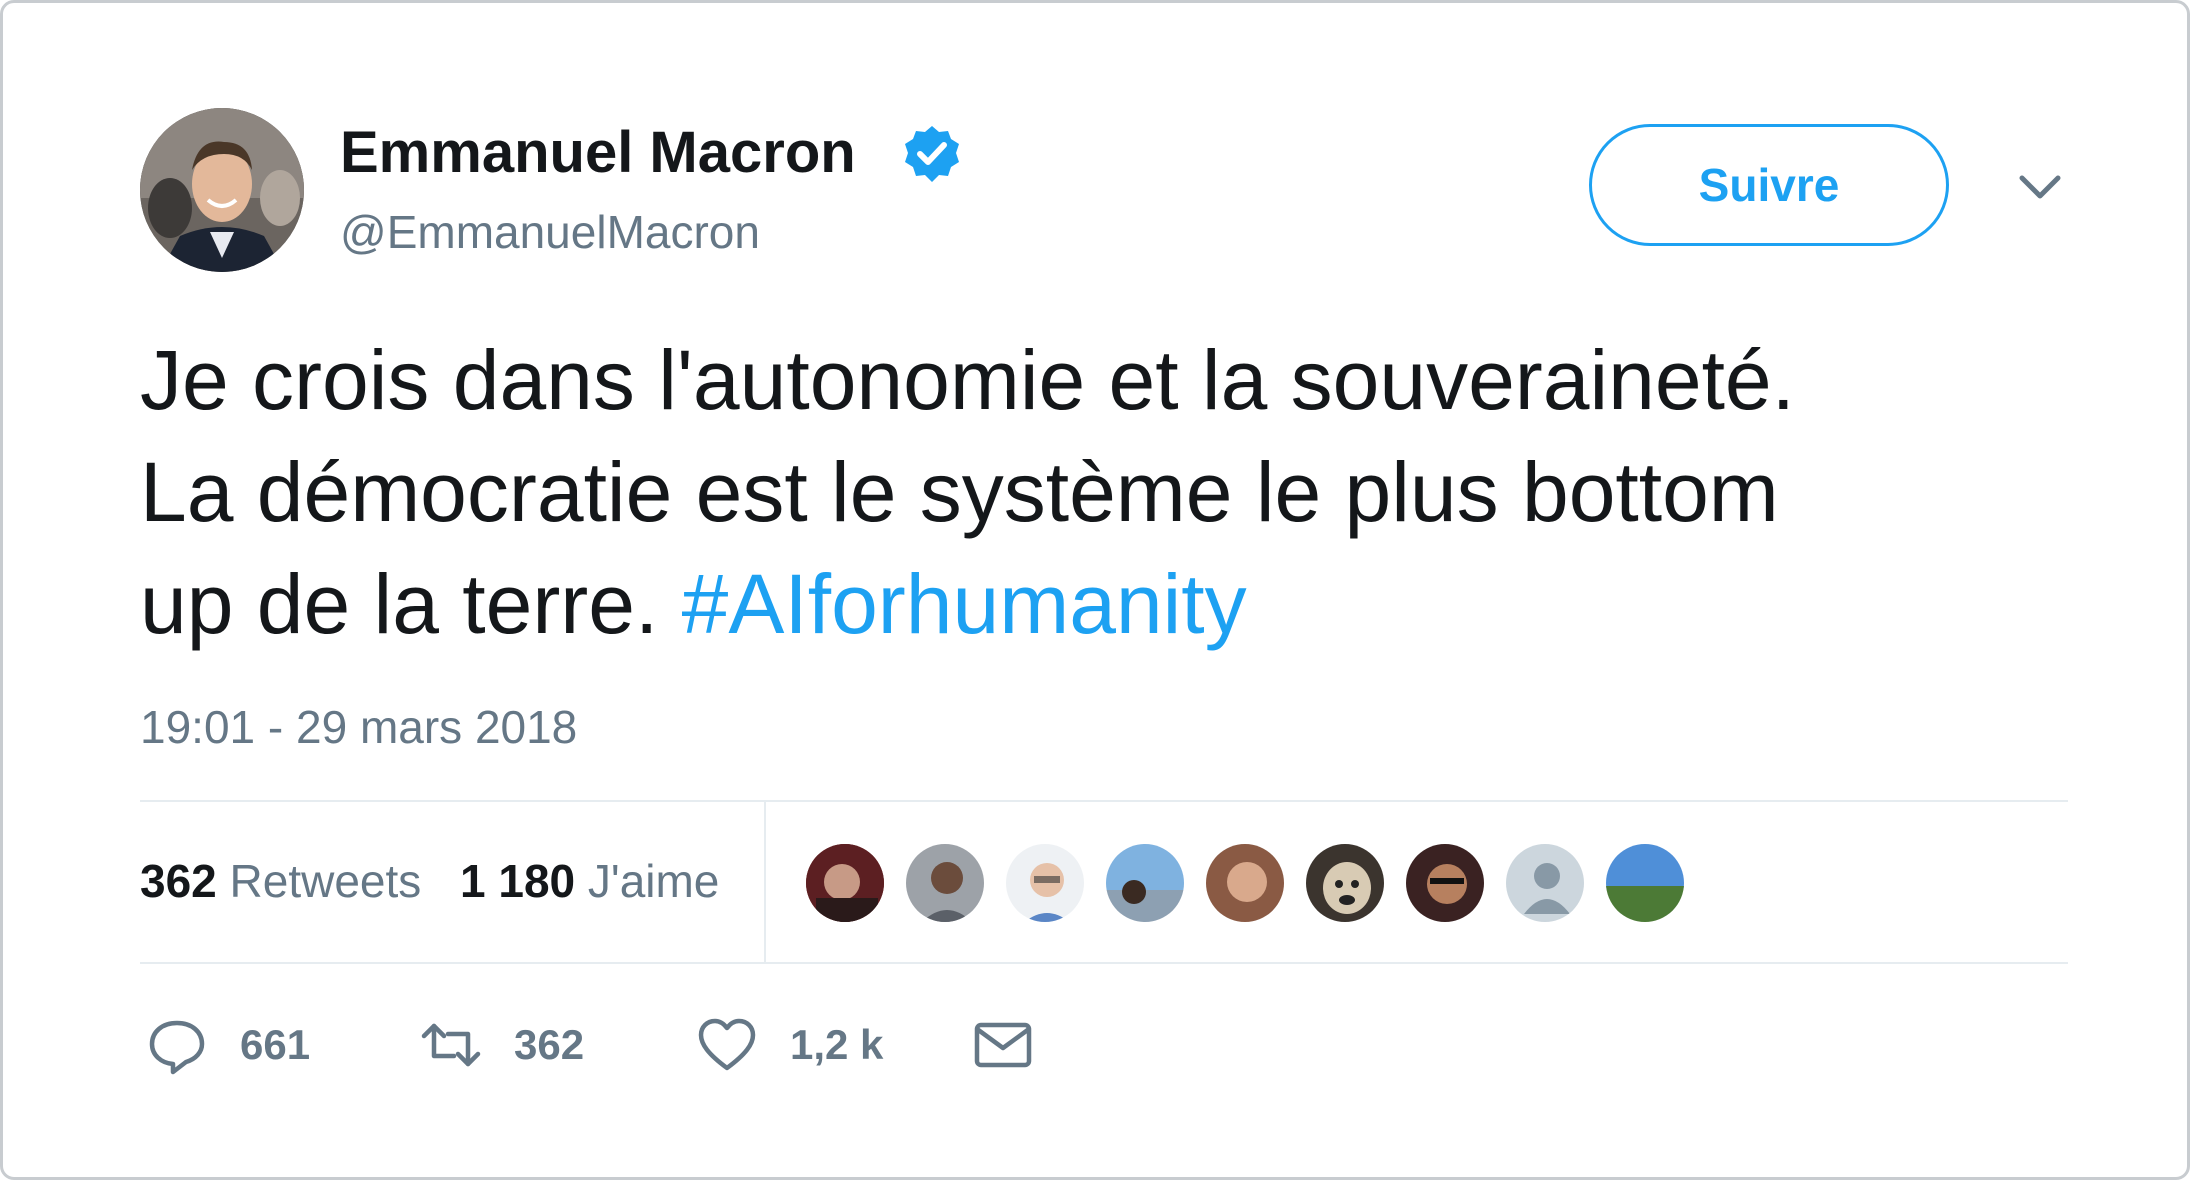 This screenshot has width=2200, height=1180. I want to click on likes-stat: 1 180 J'aime, so click(589, 881).